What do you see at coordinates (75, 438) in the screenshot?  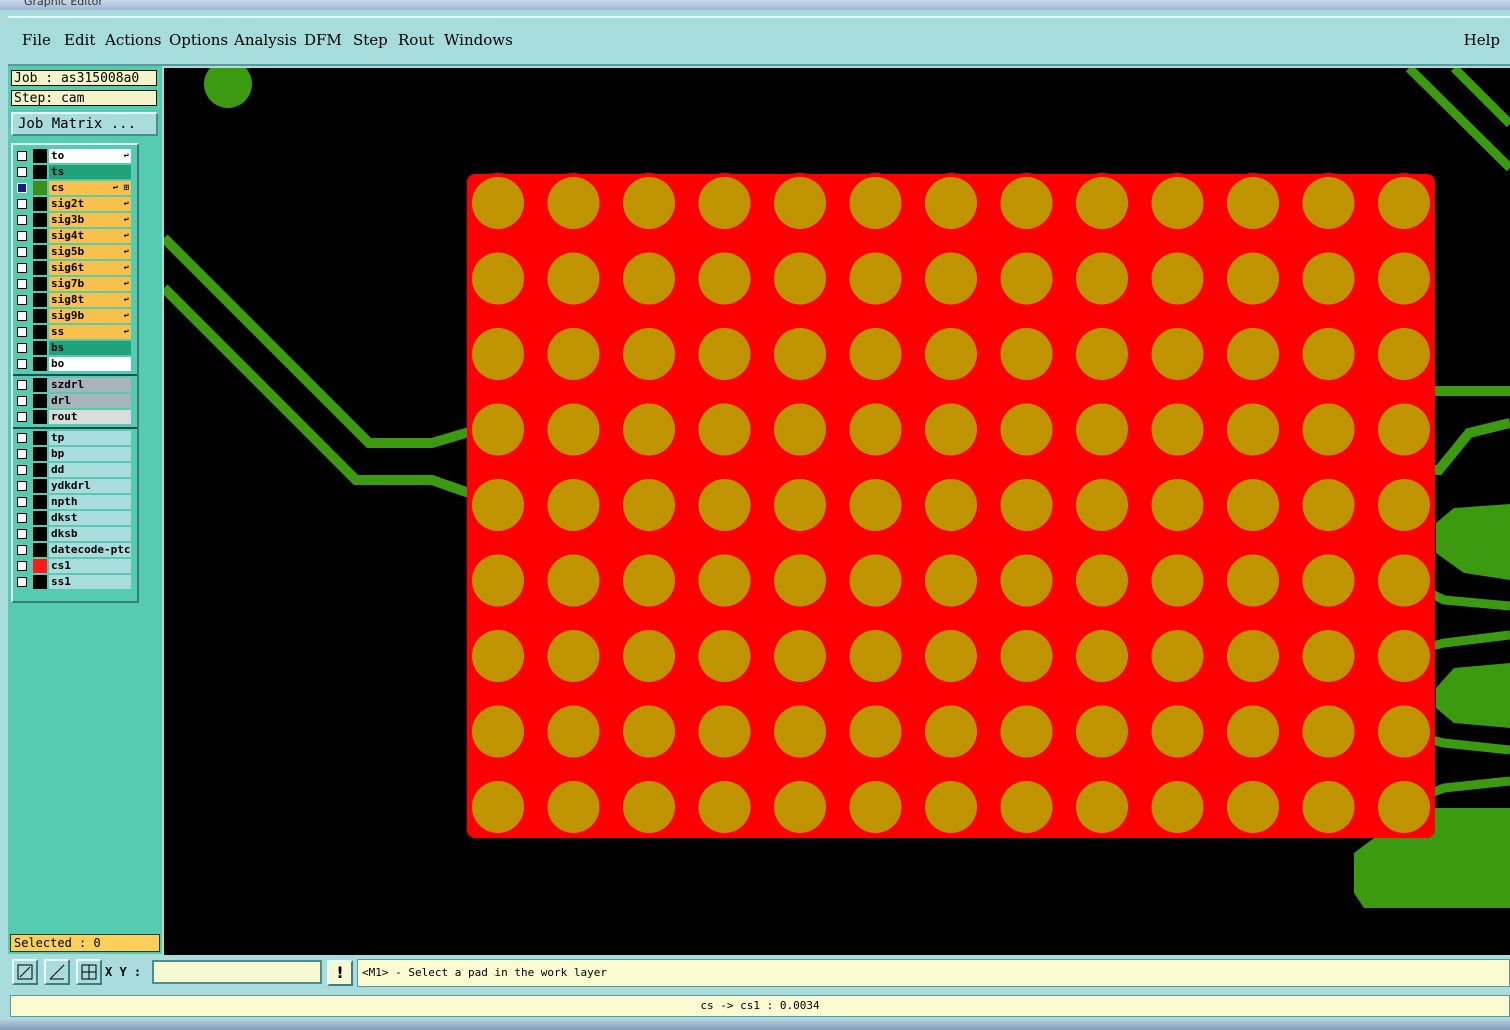 I see `layer-row-tp: tp` at bounding box center [75, 438].